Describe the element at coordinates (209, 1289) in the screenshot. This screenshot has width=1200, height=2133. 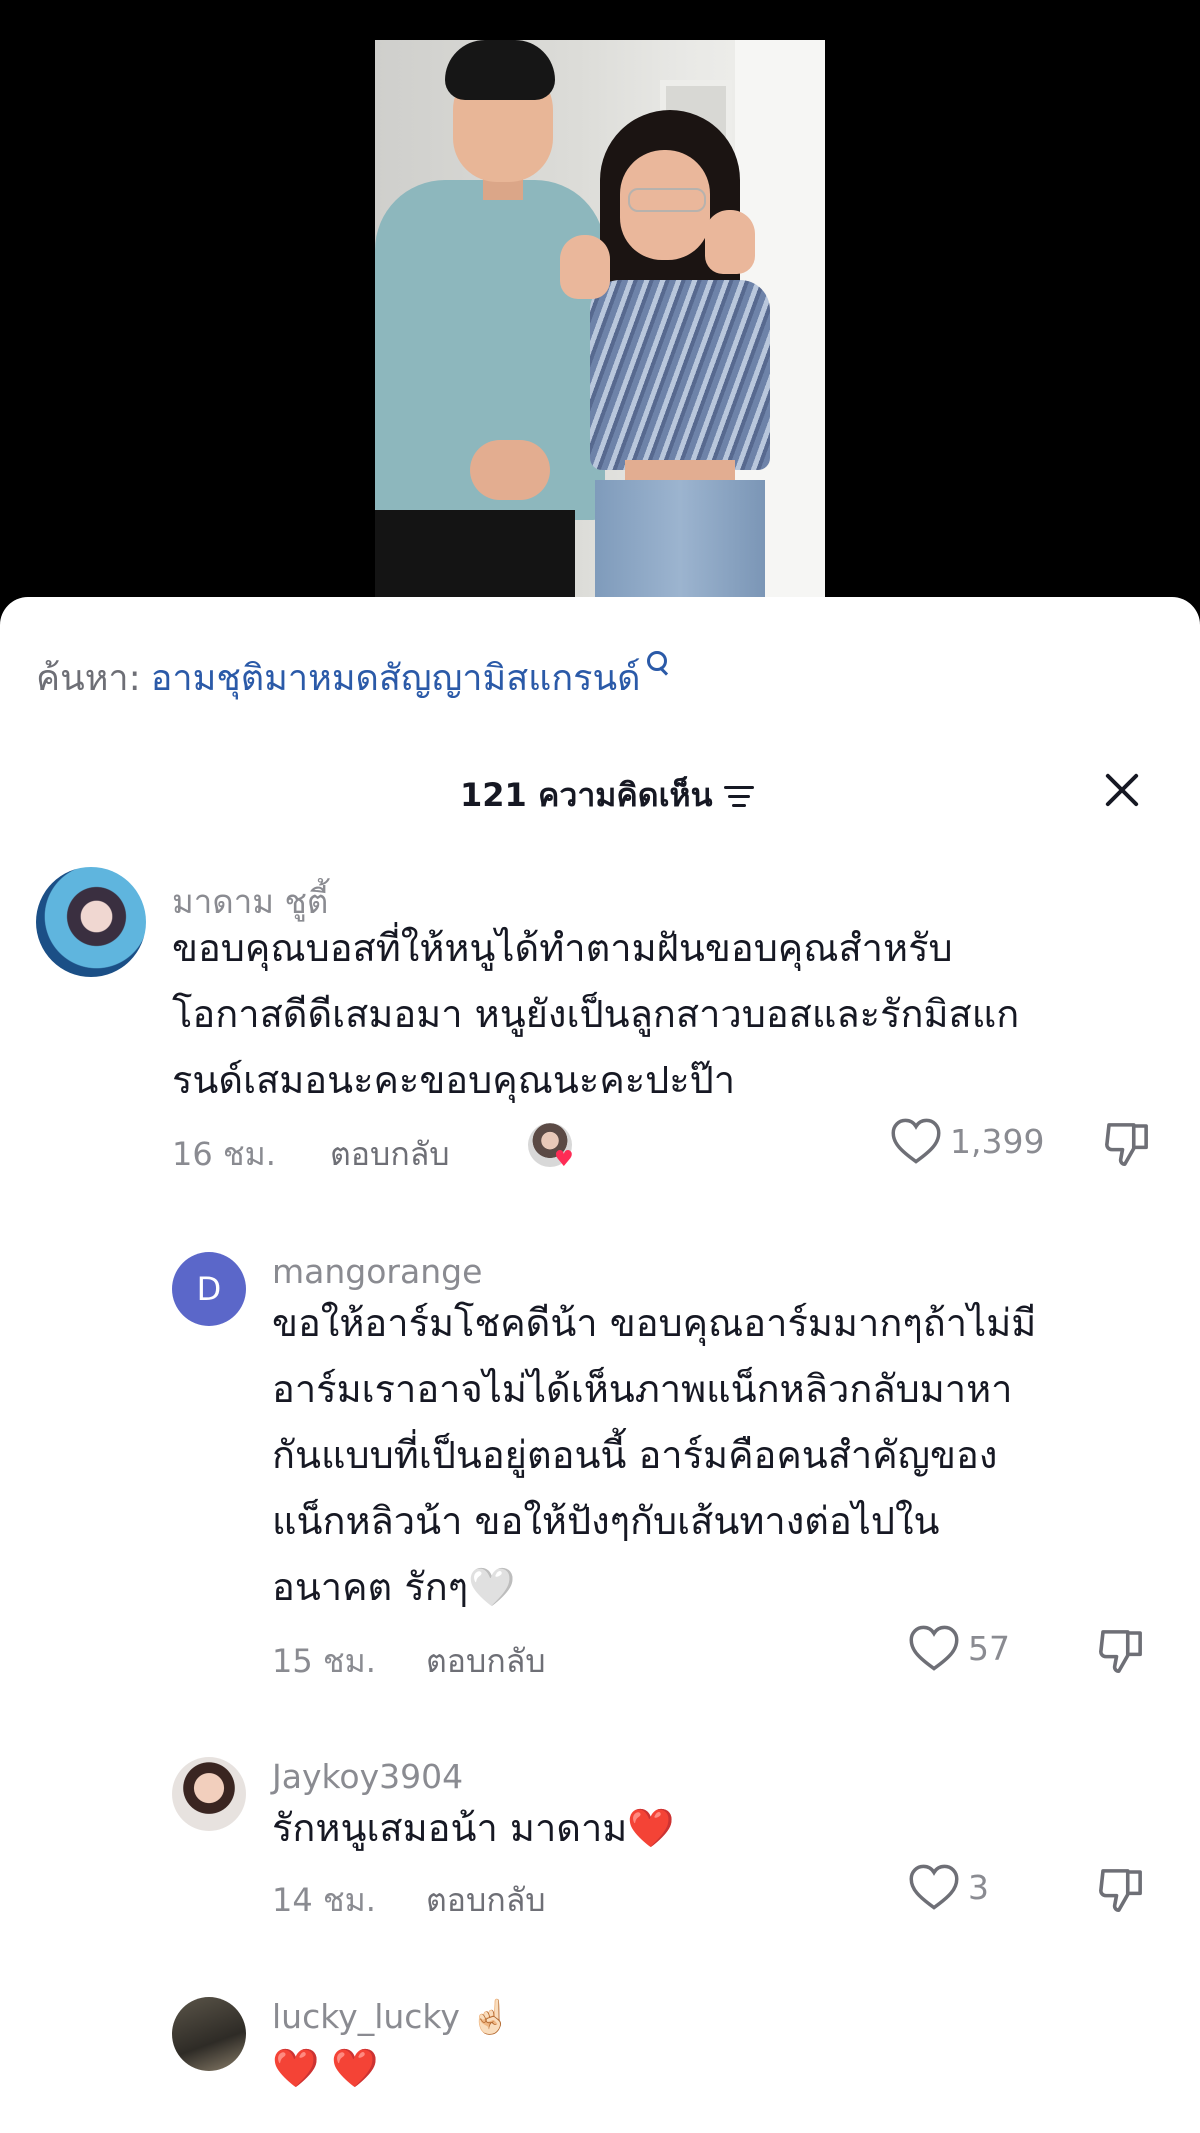
I see `avatar: D` at that location.